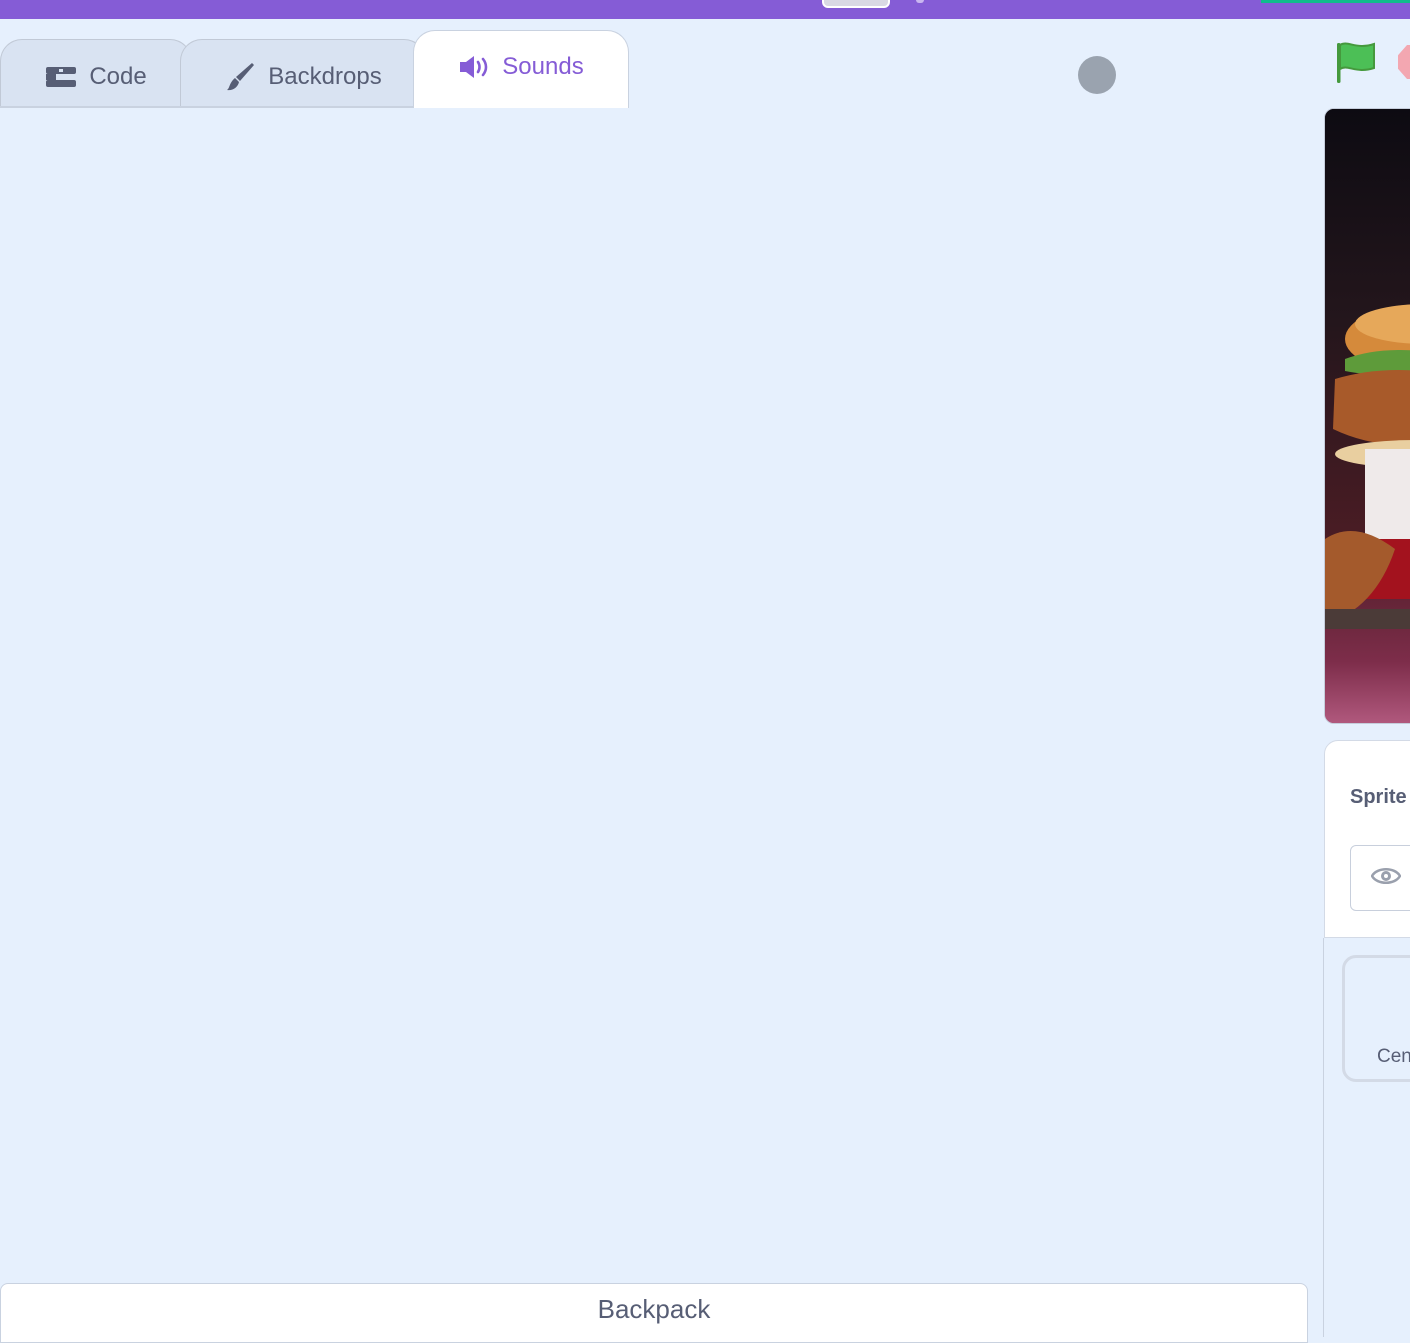 This screenshot has width=1410, height=1343. Describe the element at coordinates (1378, 797) in the screenshot. I see `sprite-label: Sprite` at that location.